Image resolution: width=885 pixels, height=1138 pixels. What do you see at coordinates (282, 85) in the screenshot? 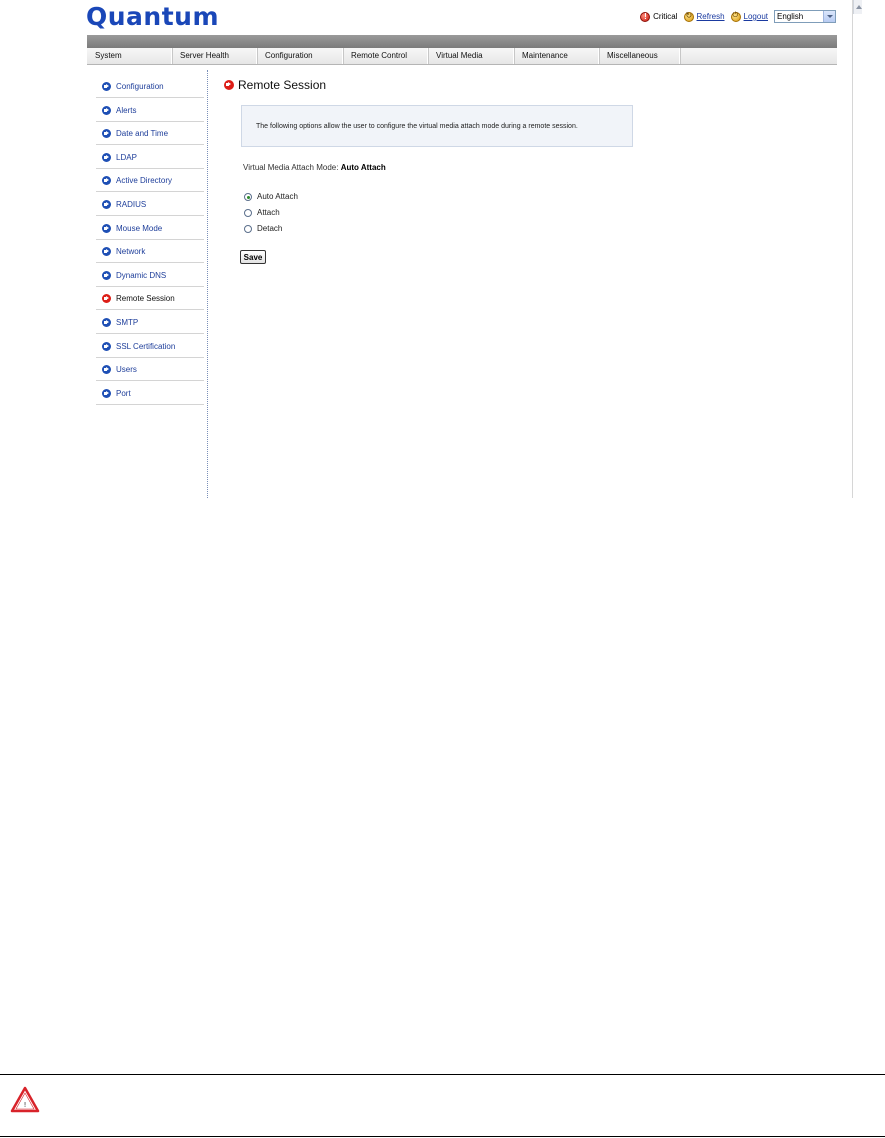
I see `page-title-text: Remote Session` at bounding box center [282, 85].